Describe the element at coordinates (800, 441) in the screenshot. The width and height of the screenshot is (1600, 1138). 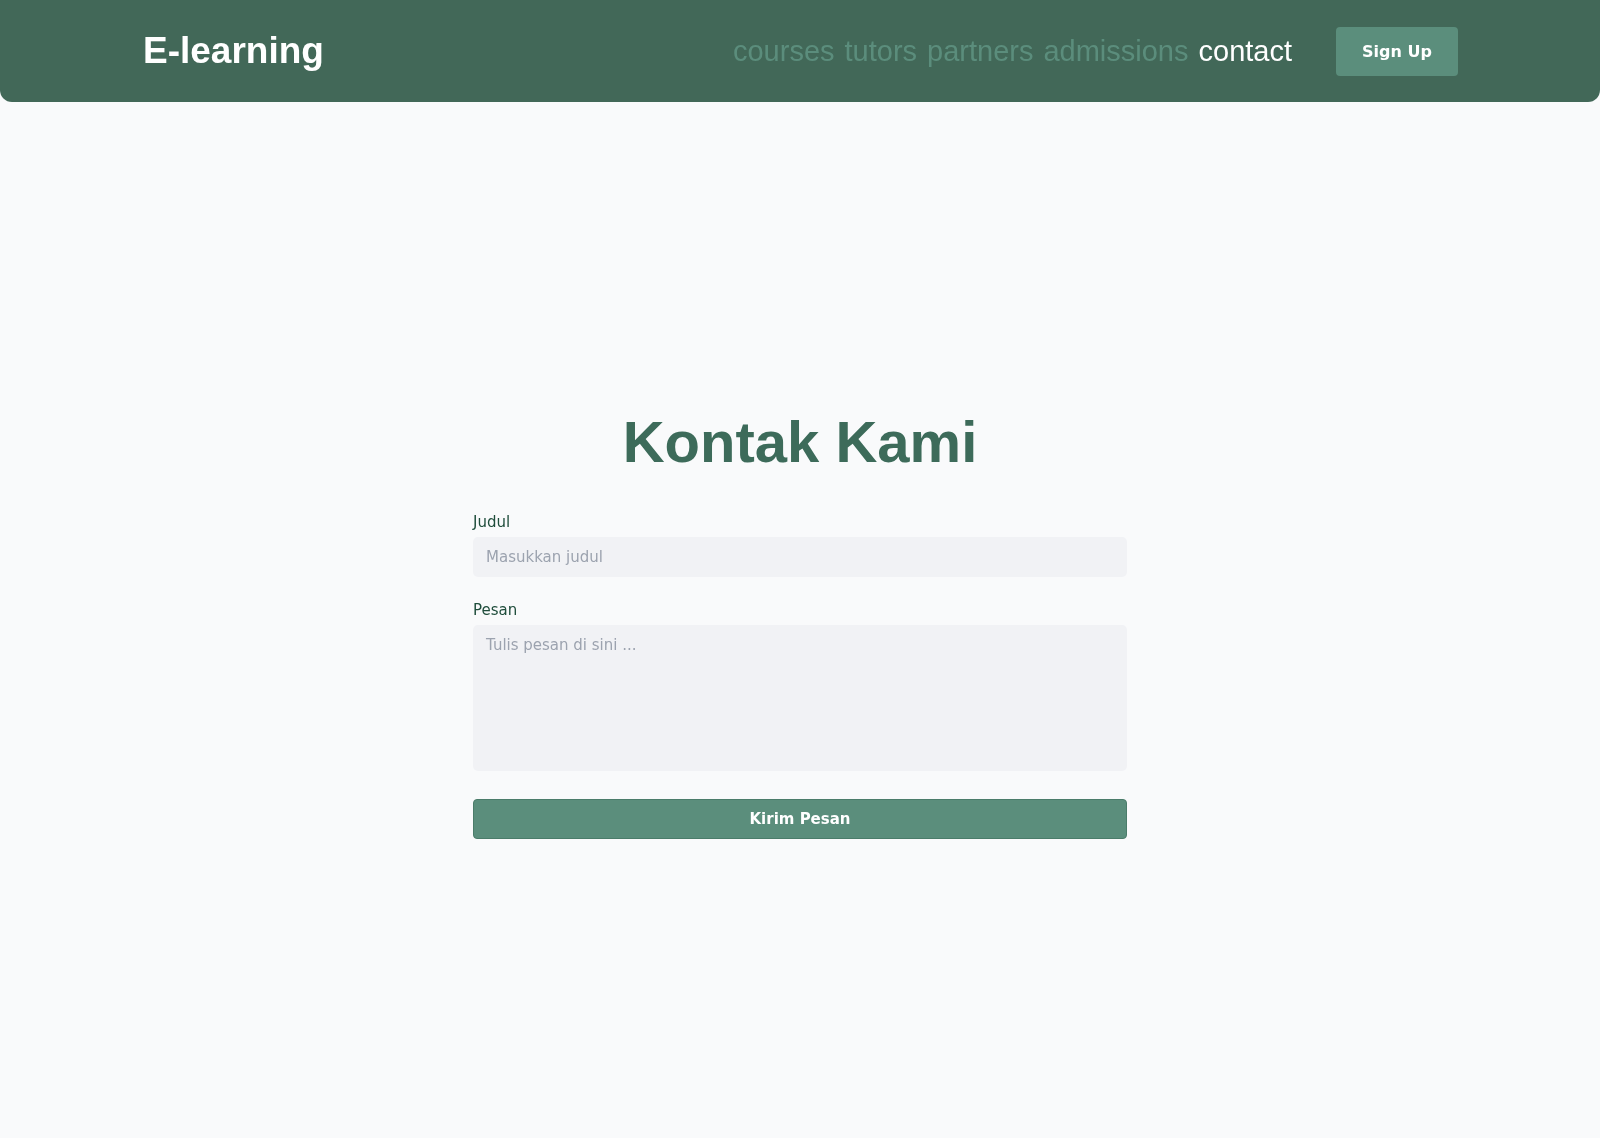
I see `page-title: Kontak Kami` at that location.